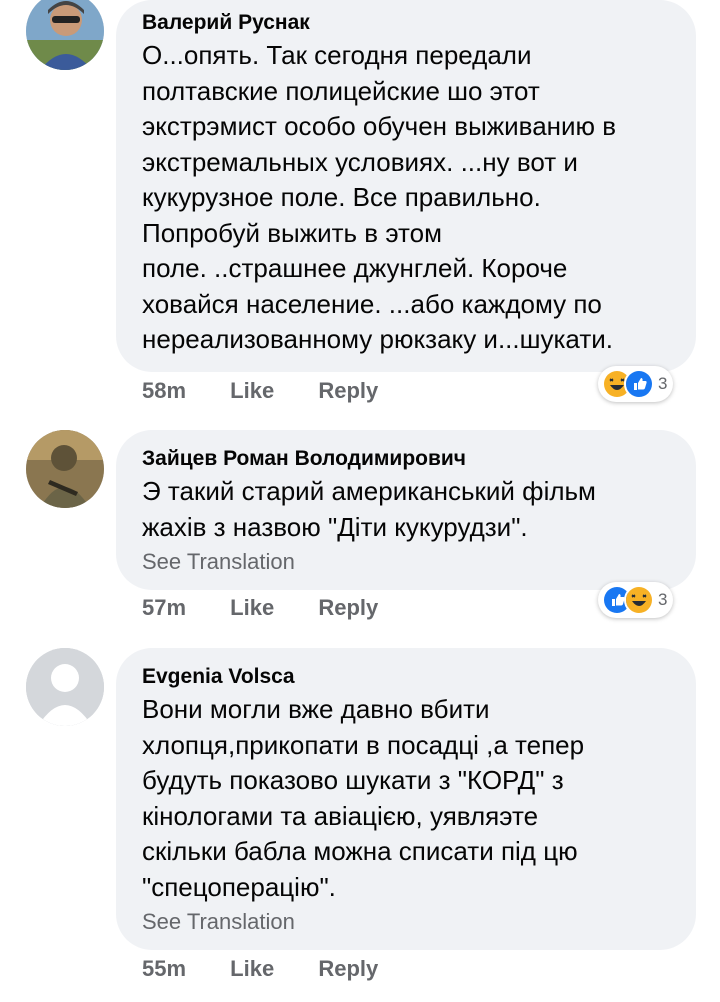 This screenshot has height=1002, width=720. I want to click on comment-author: Зайцев Роман Володимирович, so click(408, 459).